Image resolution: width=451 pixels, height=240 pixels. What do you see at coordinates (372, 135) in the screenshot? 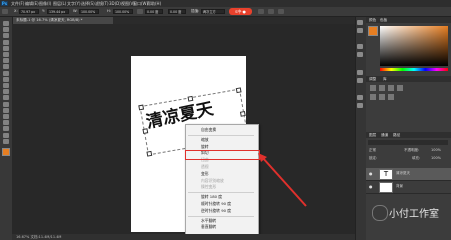
I see `tab-layers: 图层` at bounding box center [372, 135].